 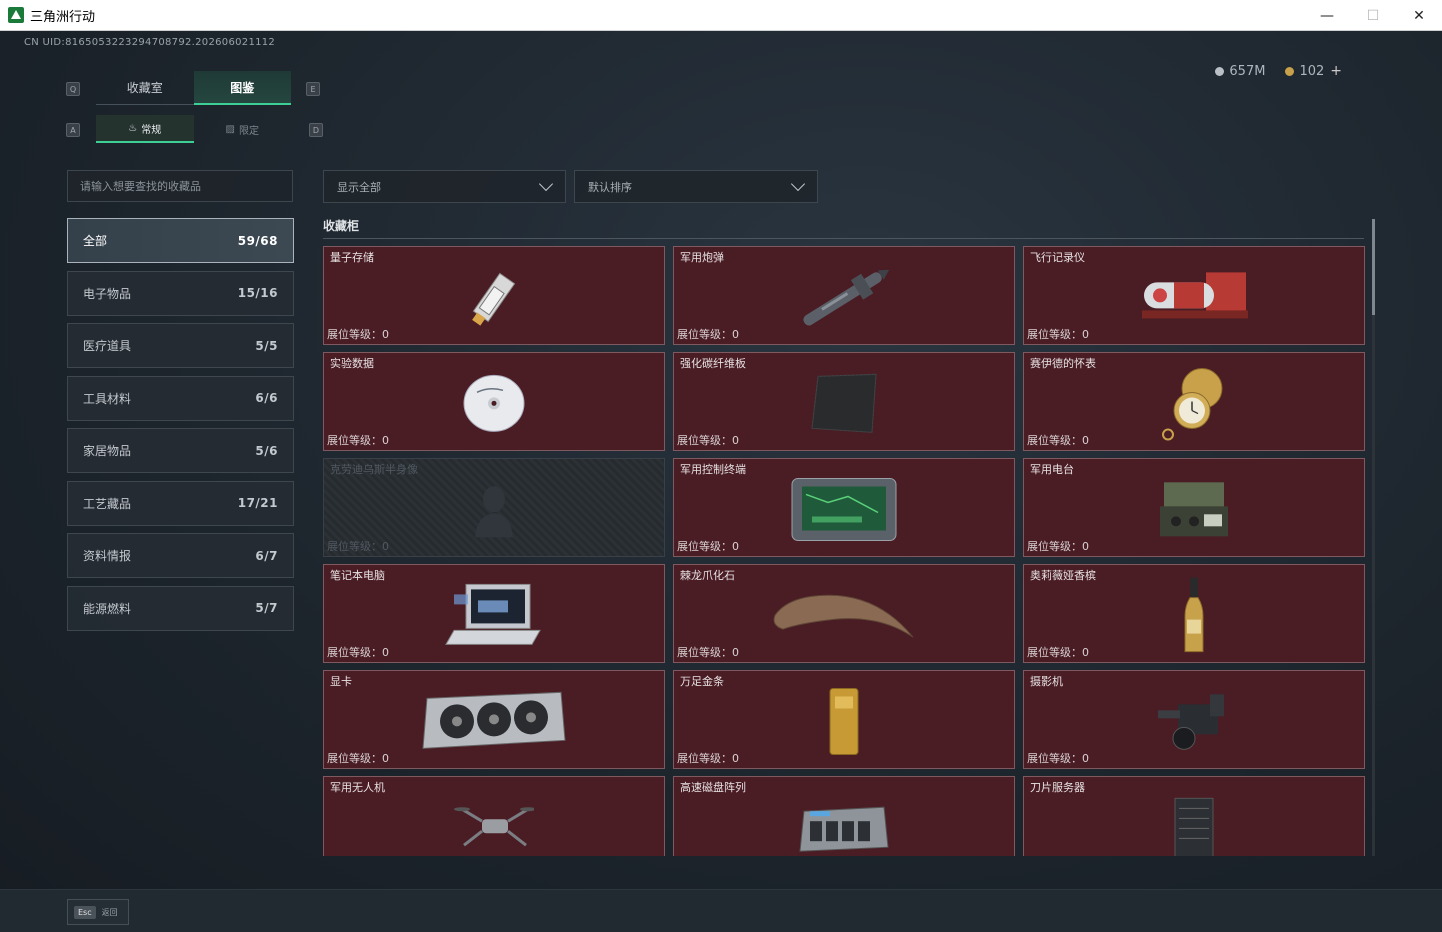 I want to click on back-button: Esc 返回, so click(x=98, y=912).